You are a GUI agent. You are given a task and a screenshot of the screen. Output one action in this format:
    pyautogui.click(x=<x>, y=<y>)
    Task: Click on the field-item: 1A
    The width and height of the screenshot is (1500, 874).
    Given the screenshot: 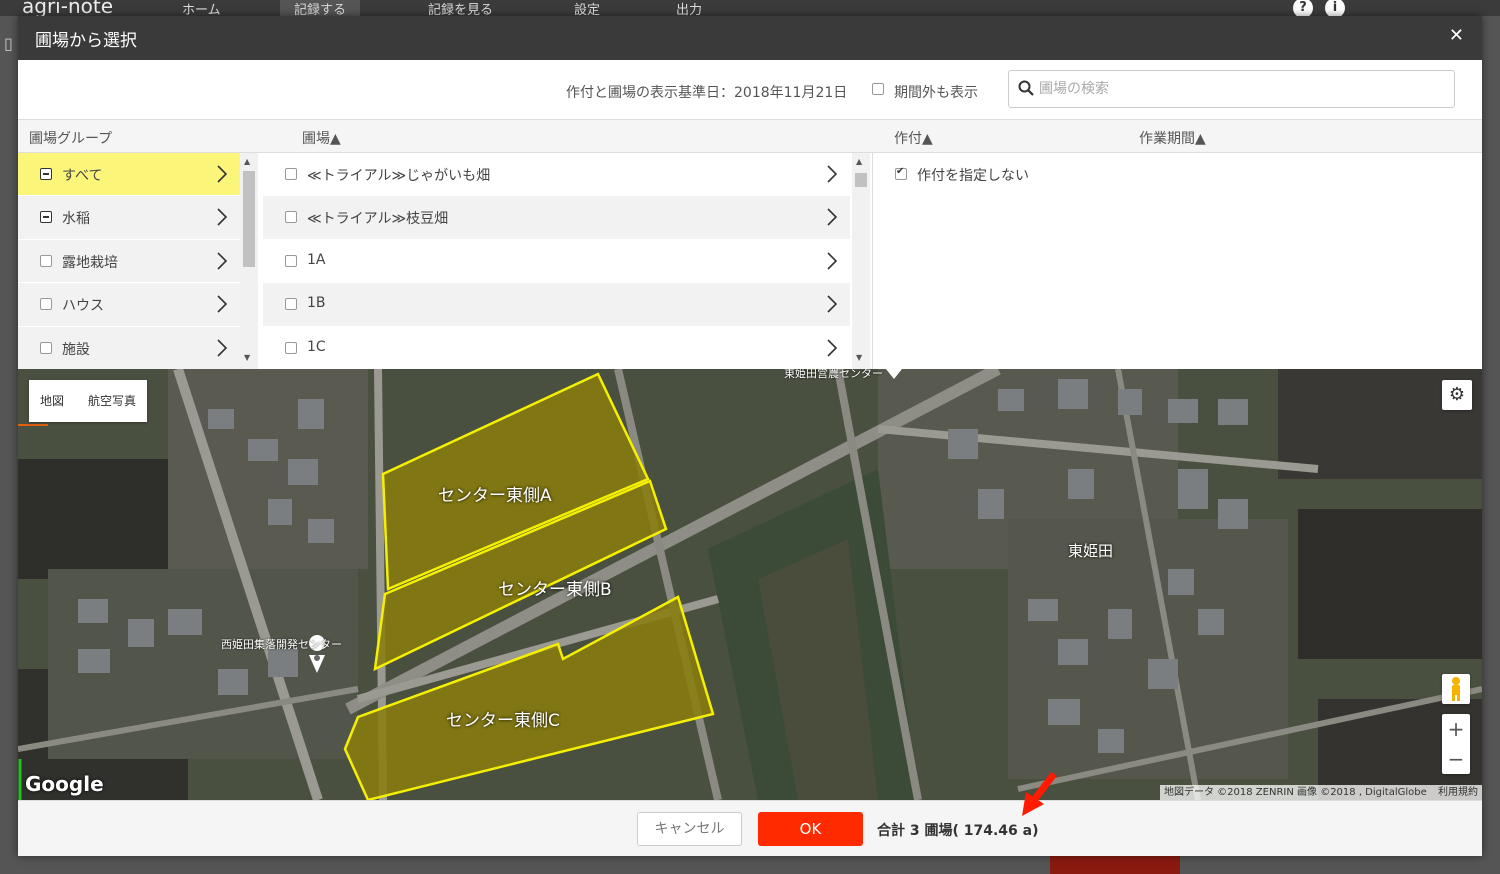 What is the action you would take?
    pyautogui.click(x=556, y=261)
    